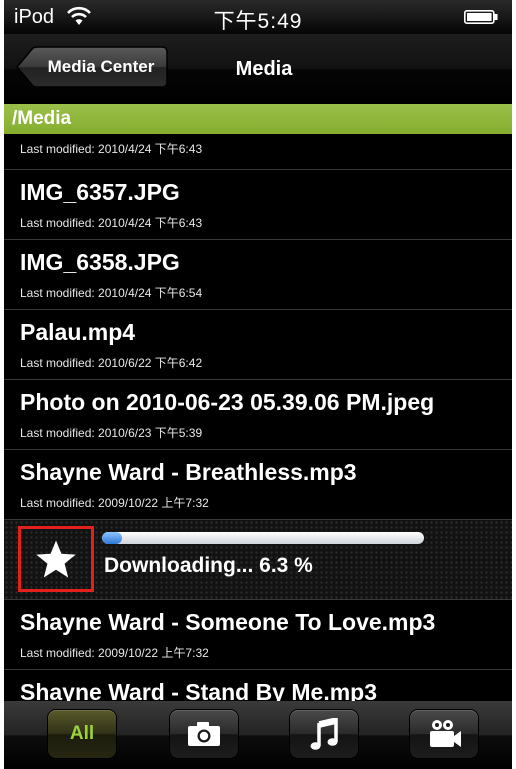 The width and height of the screenshot is (516, 769). What do you see at coordinates (263, 538) in the screenshot?
I see `download-progress-bar` at bounding box center [263, 538].